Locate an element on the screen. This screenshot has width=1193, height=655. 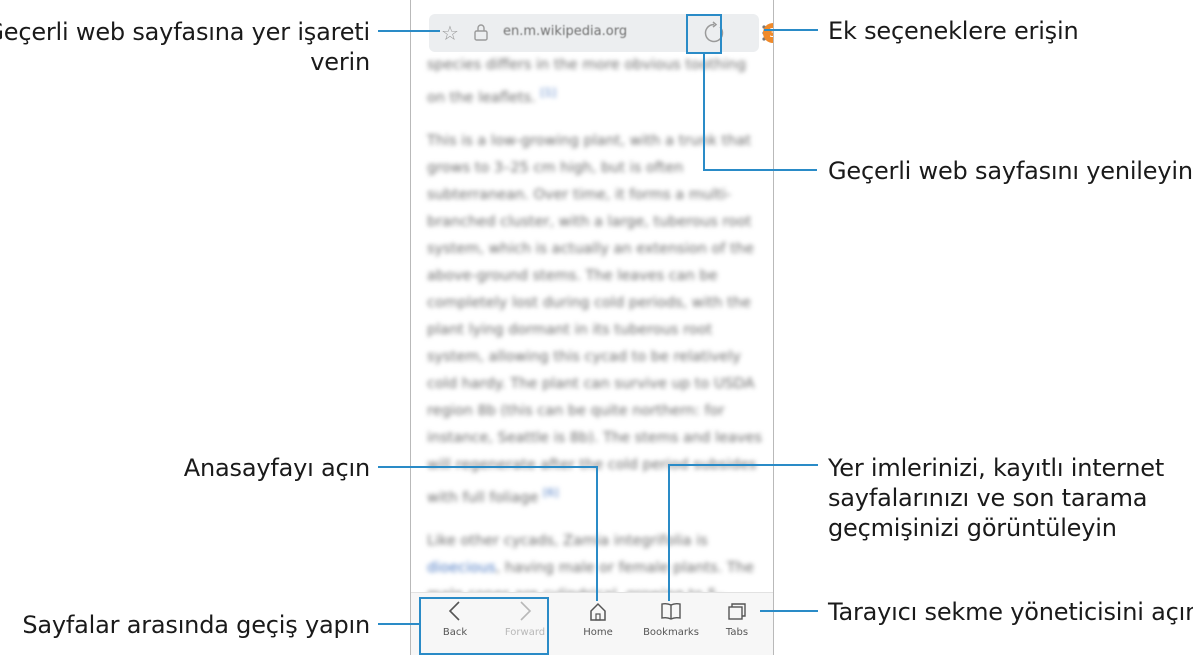
star-icon: ☆ is located at coordinates (450, 33).